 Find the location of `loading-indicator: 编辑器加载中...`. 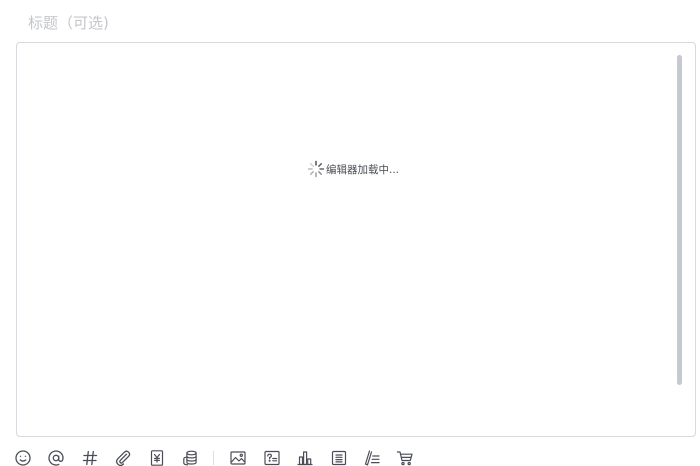

loading-indicator: 编辑器加载中... is located at coordinates (353, 169).